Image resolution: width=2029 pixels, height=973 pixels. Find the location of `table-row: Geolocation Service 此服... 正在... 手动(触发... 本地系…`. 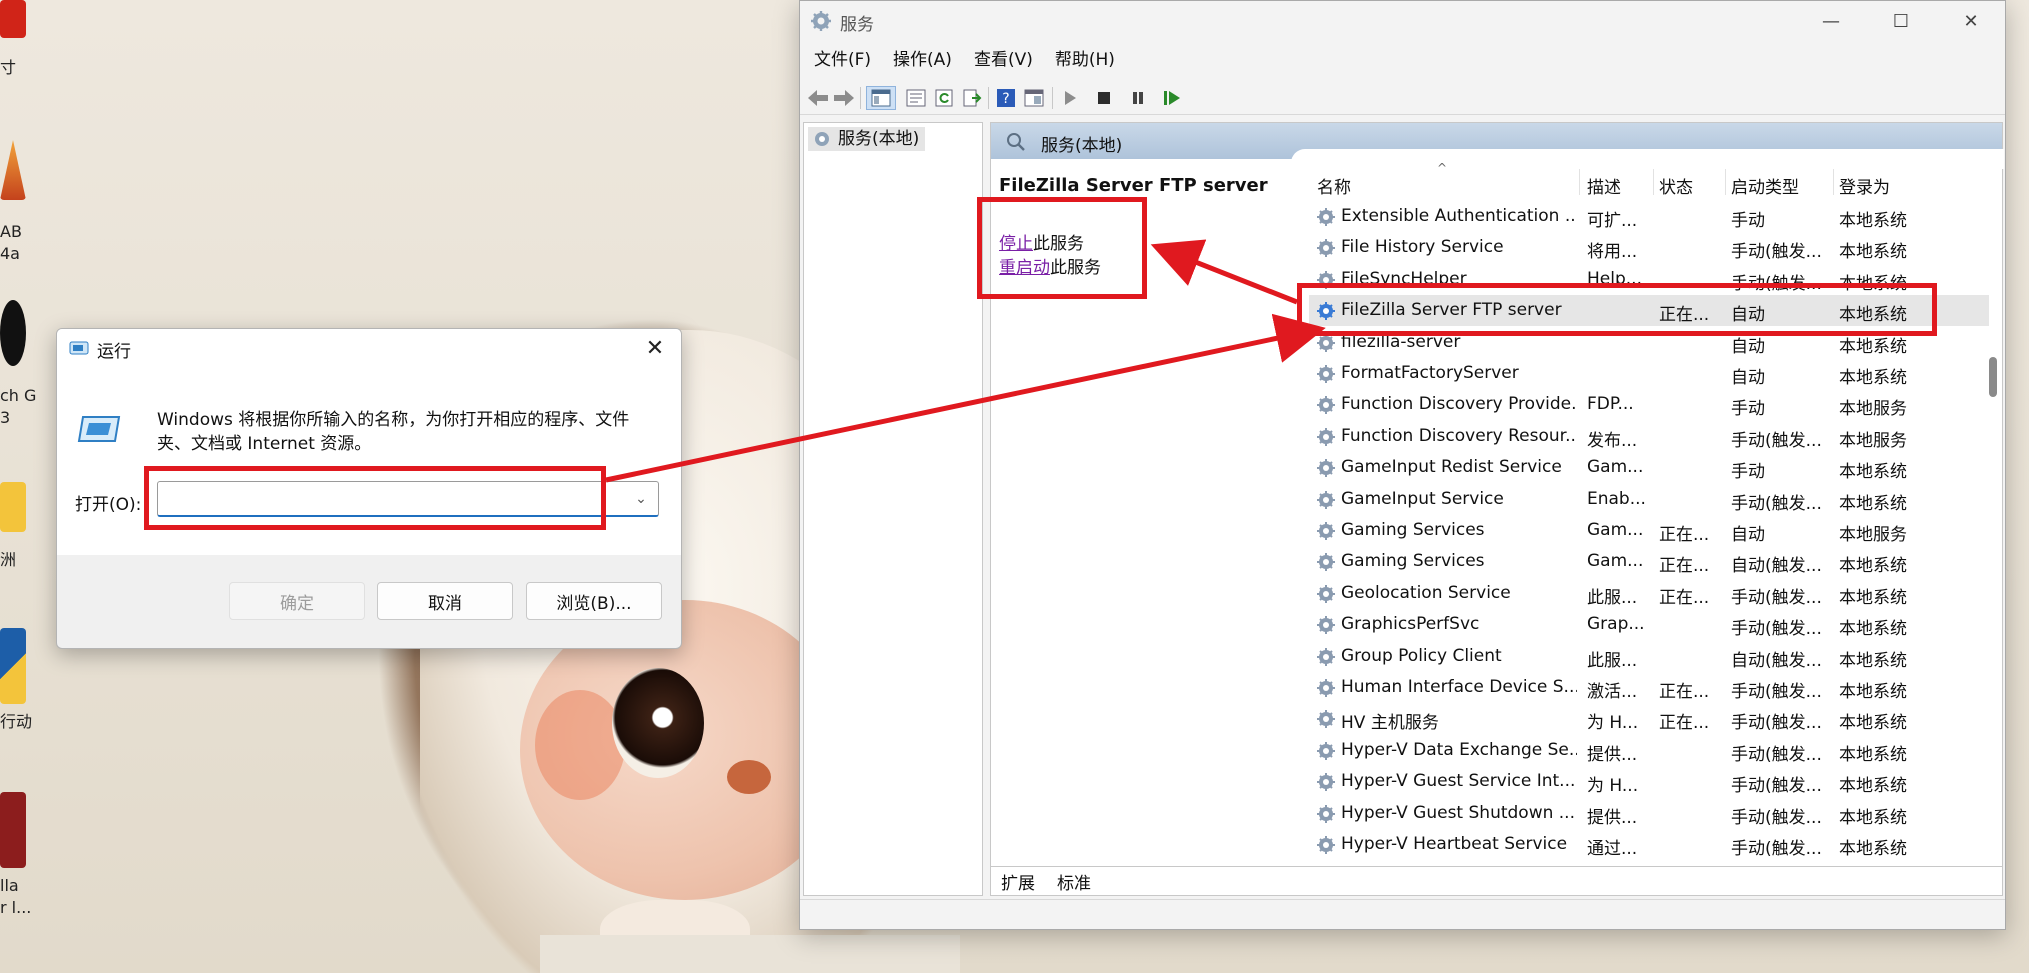

table-row: Geolocation Service 此服... 正在... 手动(触发... 本地系… is located at coordinates (1649, 593).